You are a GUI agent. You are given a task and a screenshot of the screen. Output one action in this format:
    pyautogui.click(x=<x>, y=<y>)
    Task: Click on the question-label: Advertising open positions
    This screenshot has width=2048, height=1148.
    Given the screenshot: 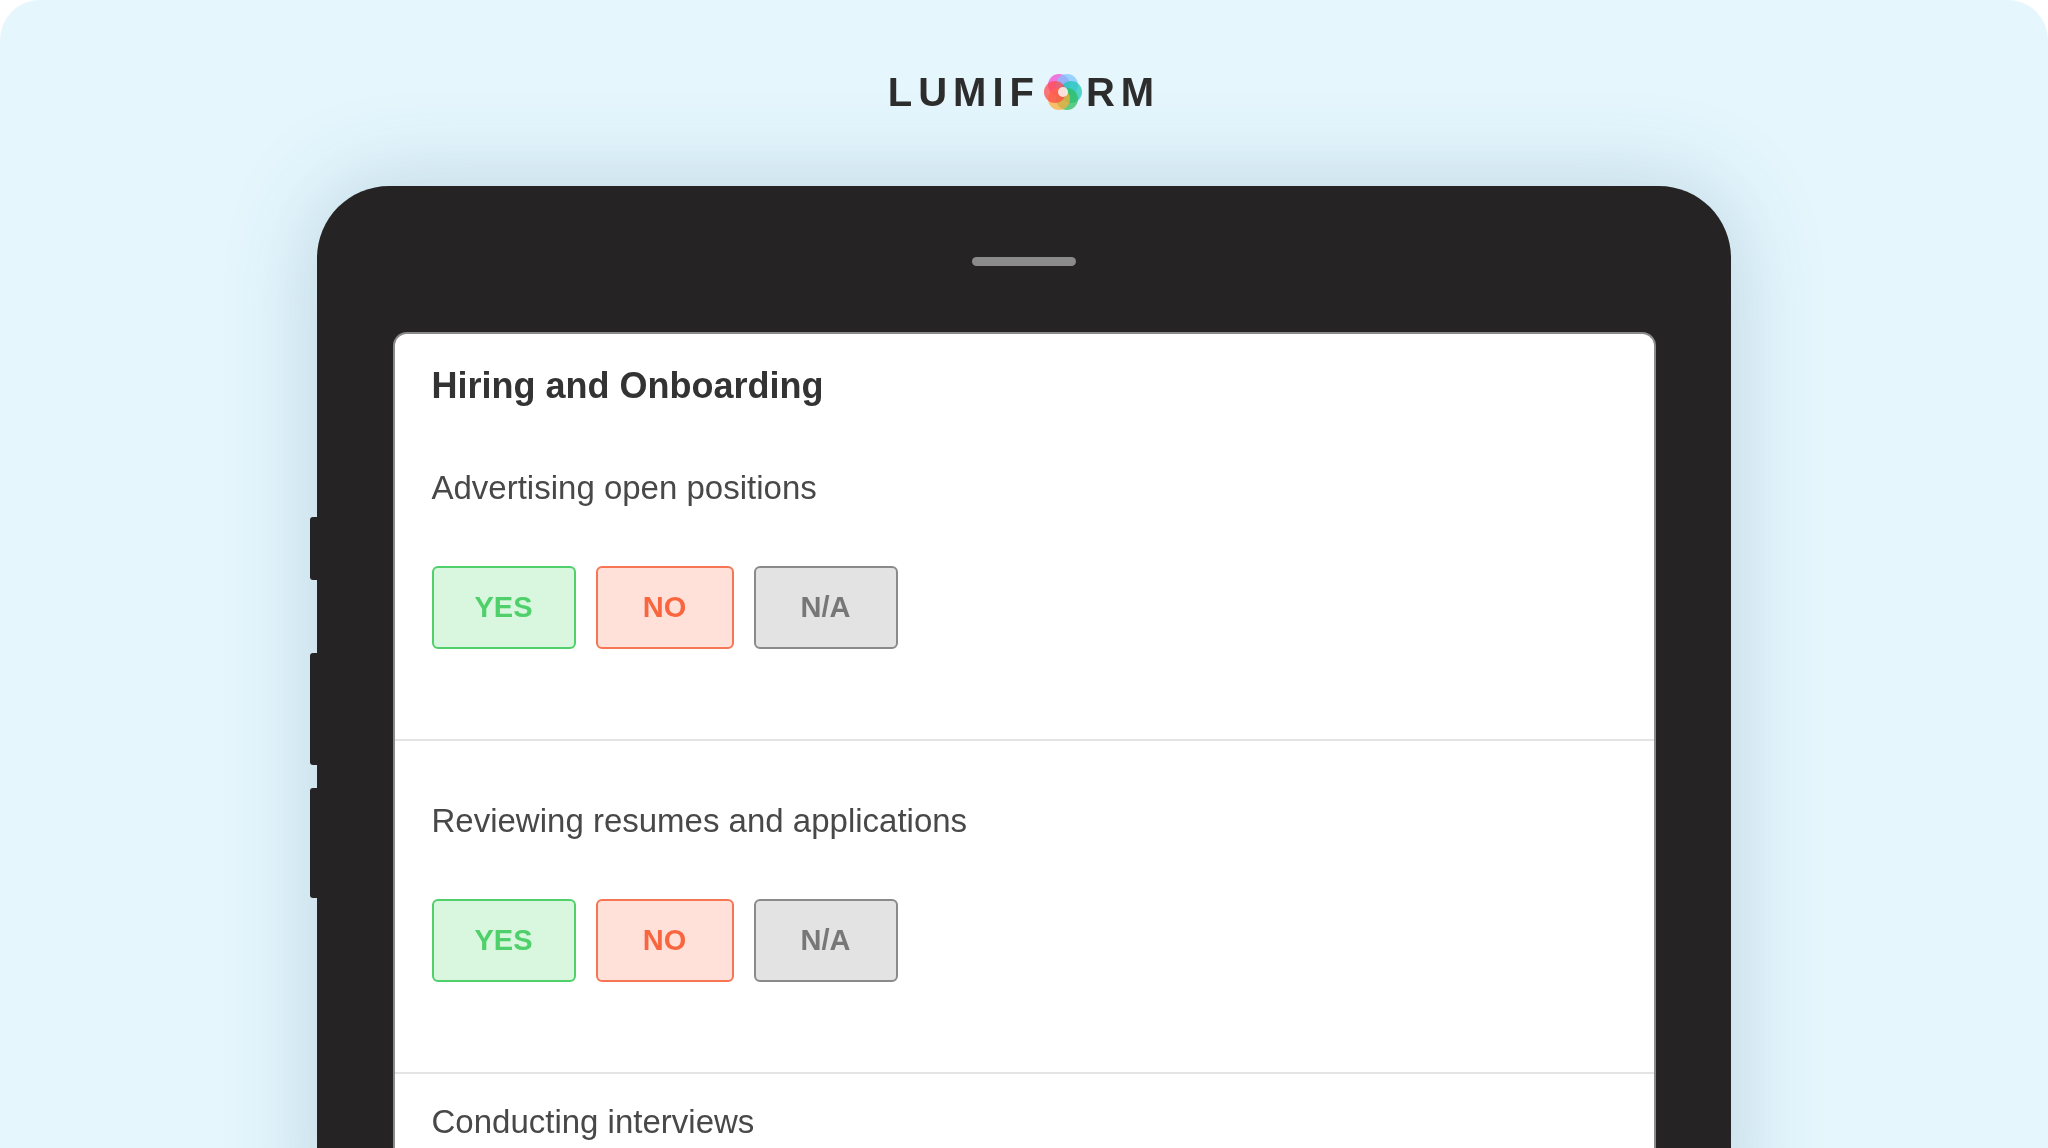 What is the action you would take?
    pyautogui.click(x=624, y=488)
    